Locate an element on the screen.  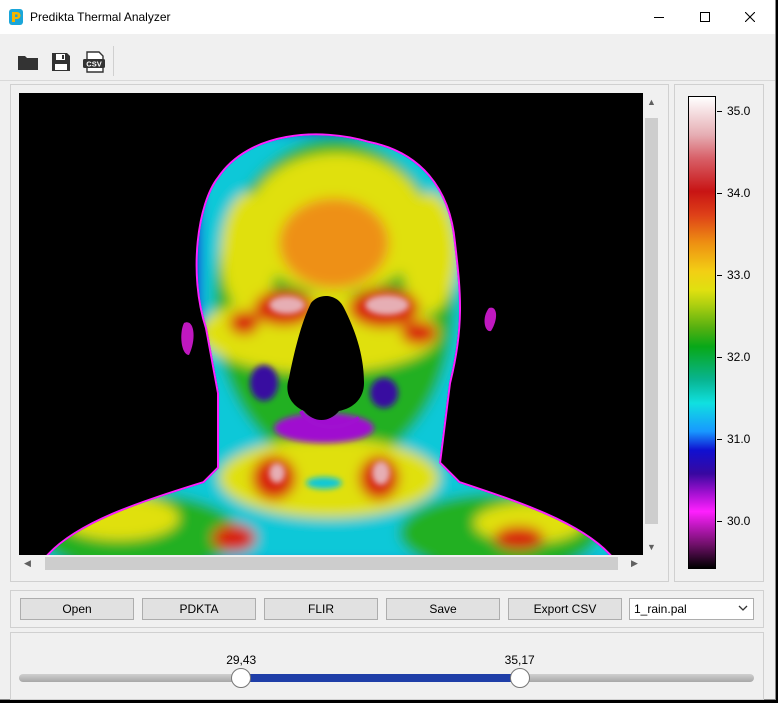
export-csv-icon: CSV is located at coordinates (94, 62).